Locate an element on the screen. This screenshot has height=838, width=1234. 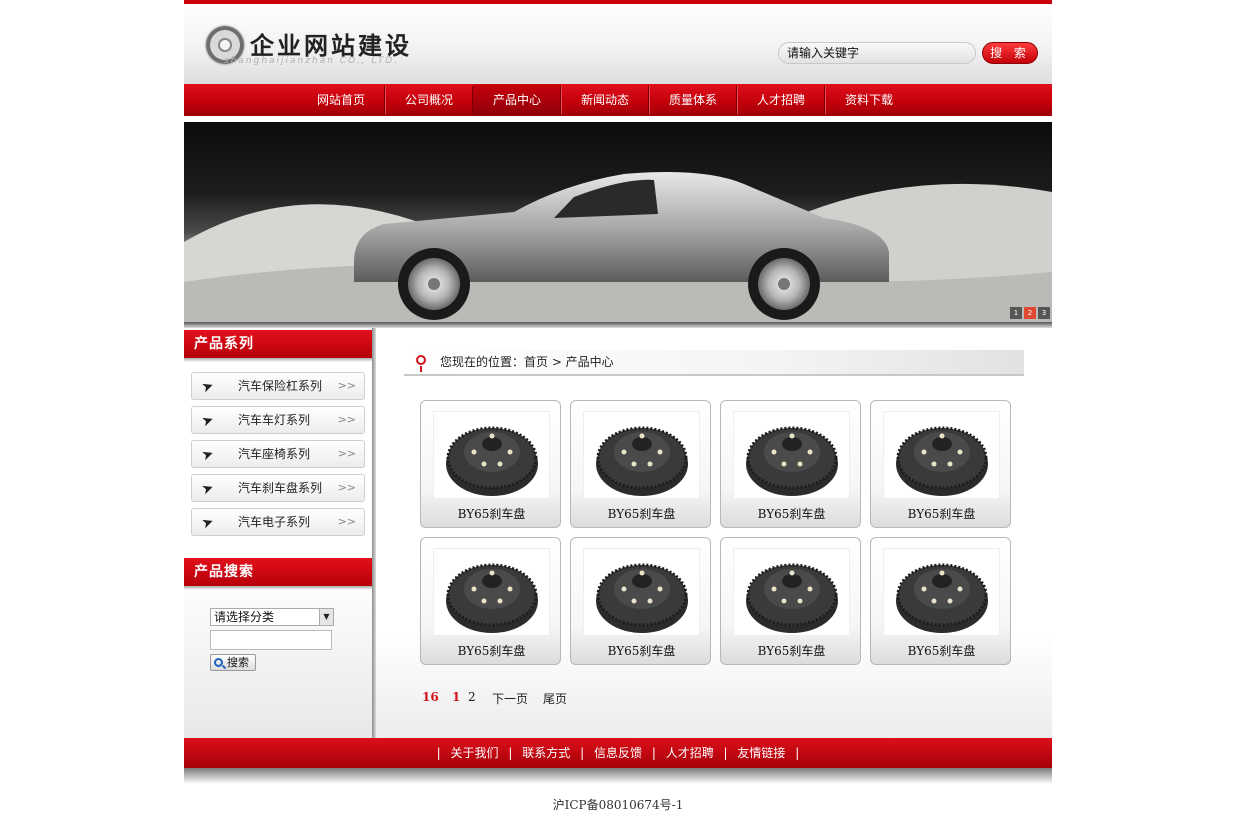
category-select-value: 请选择分类 is located at coordinates (244, 617).